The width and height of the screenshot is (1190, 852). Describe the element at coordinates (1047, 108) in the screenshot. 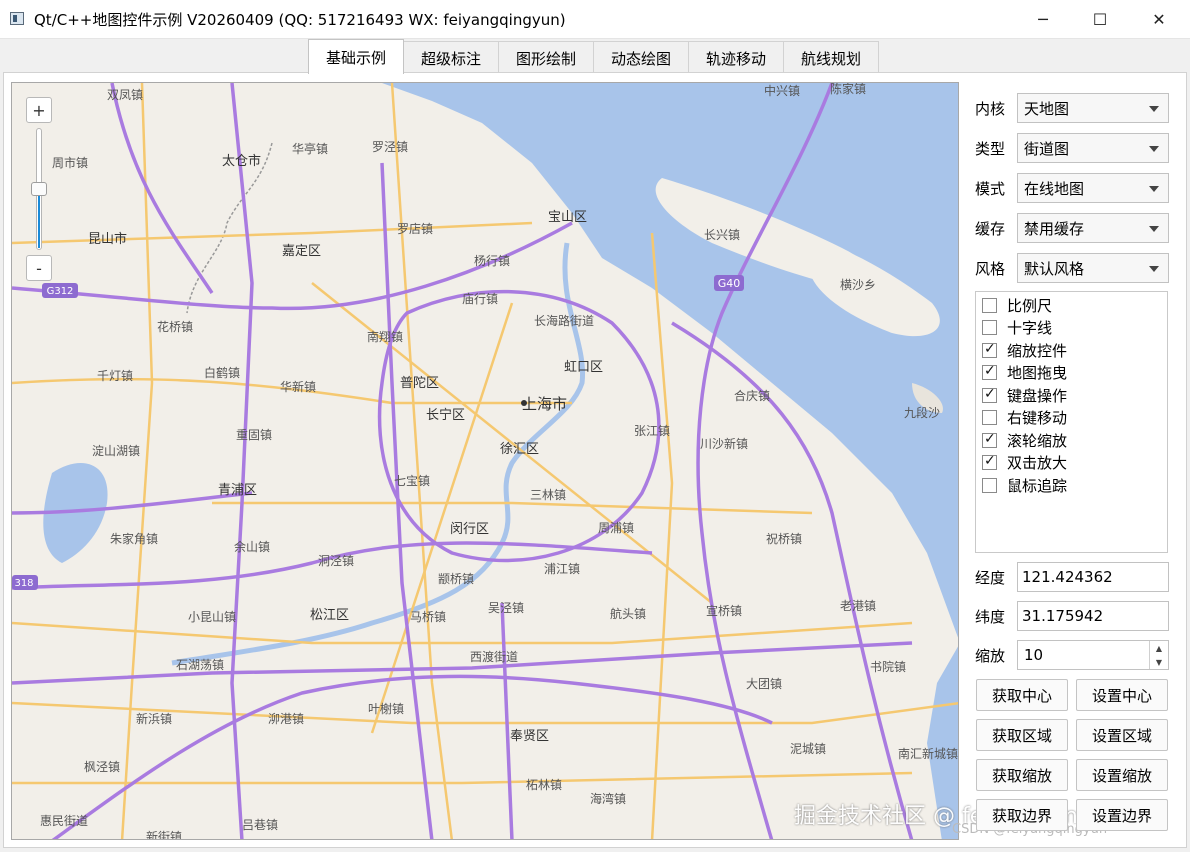

I see `kernel-value: 天地图` at that location.